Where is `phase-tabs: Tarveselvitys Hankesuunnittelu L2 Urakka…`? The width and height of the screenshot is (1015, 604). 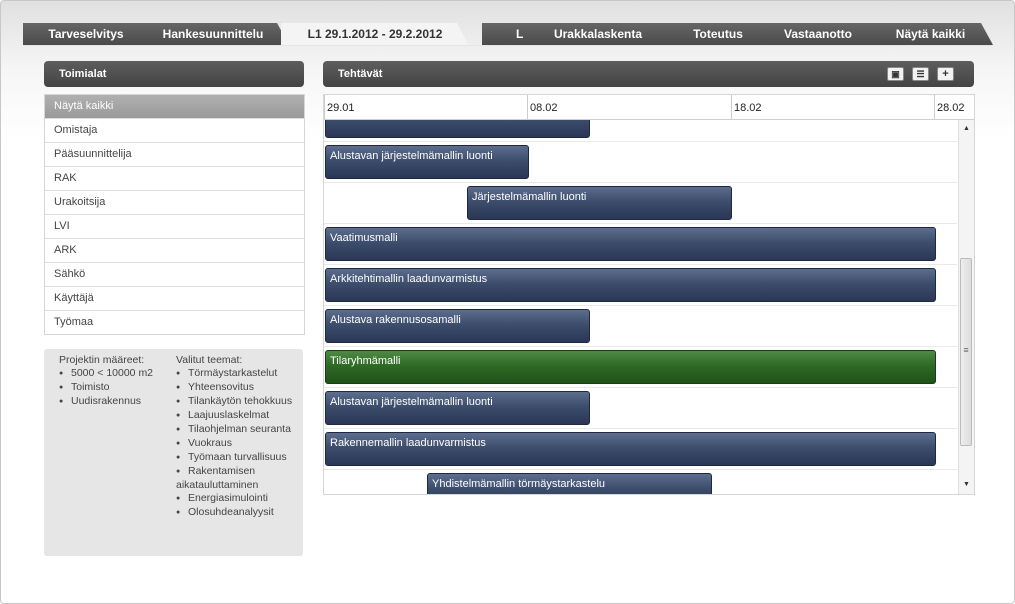 phase-tabs: Tarveselvitys Hankesuunnittelu L2 Urakka… is located at coordinates (508, 34).